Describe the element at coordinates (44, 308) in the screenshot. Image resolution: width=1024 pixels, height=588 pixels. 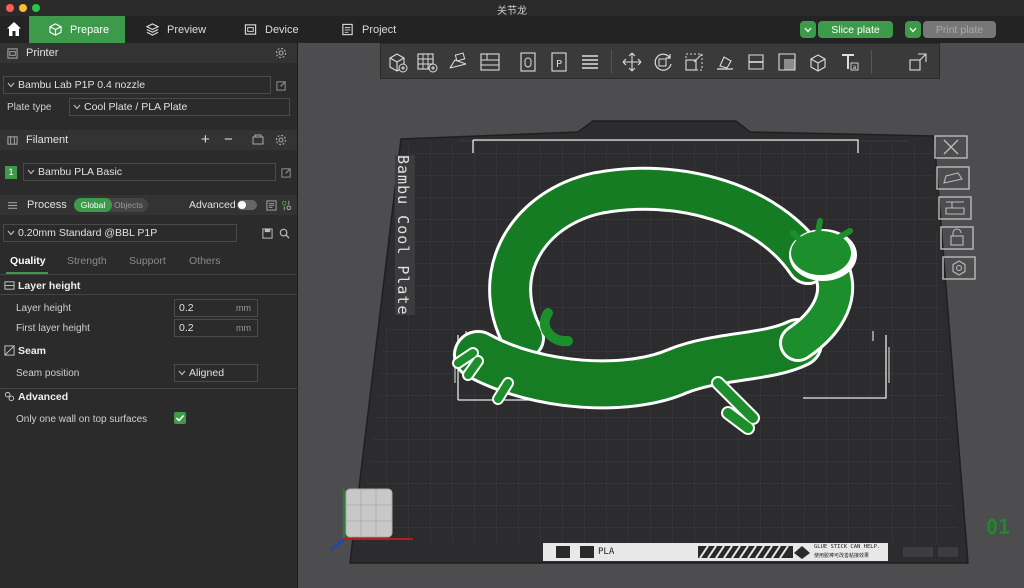
I see `layer-height-label: Layer height` at that location.